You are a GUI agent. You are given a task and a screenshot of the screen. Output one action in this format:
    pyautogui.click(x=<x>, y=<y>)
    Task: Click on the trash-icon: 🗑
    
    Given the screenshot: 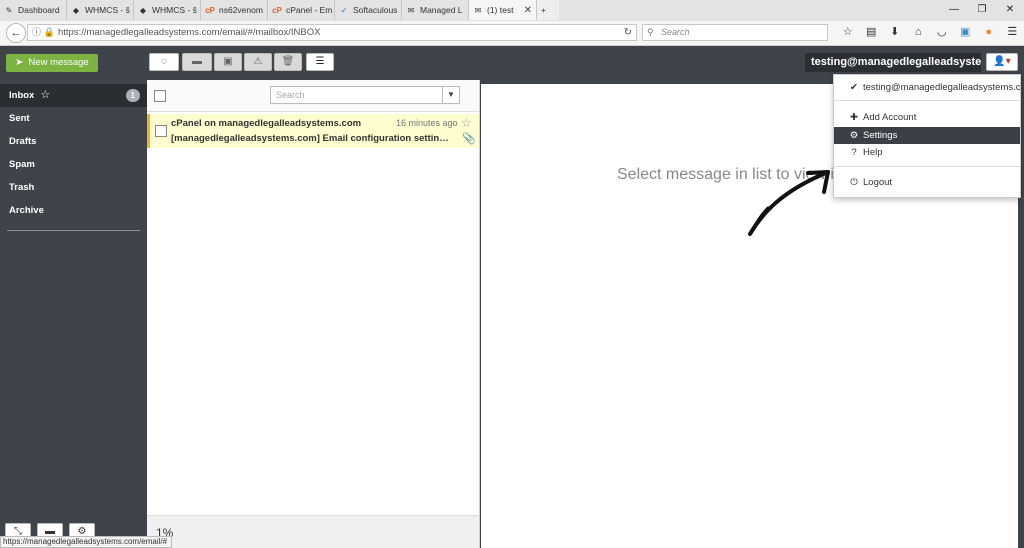 What is the action you would take?
    pyautogui.click(x=288, y=61)
    